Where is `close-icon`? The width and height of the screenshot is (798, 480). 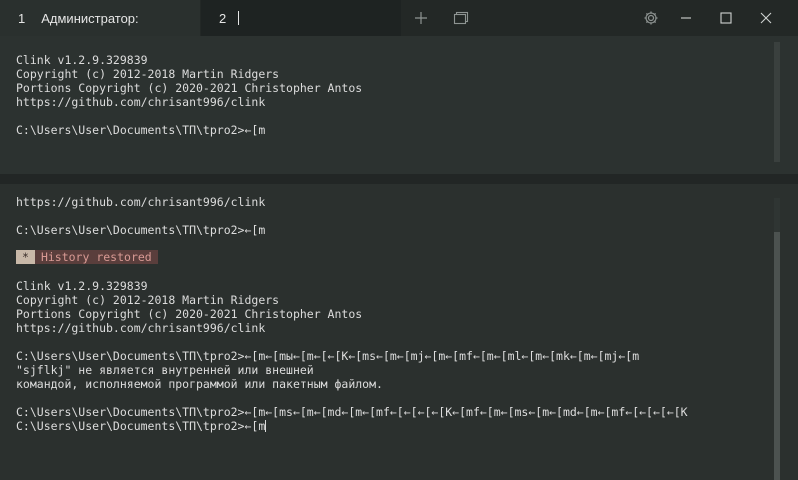 close-icon is located at coordinates (766, 18).